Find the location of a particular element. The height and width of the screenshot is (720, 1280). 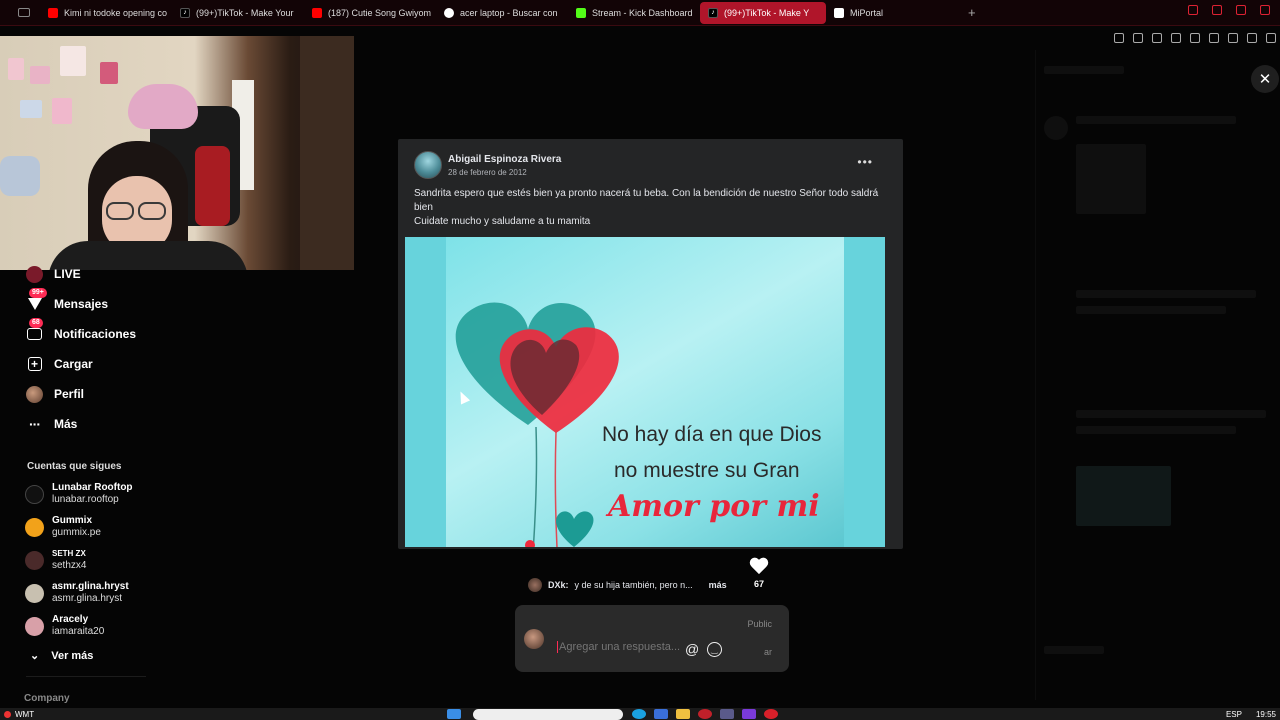

taskbar-widget: WMT is located at coordinates (19, 714).